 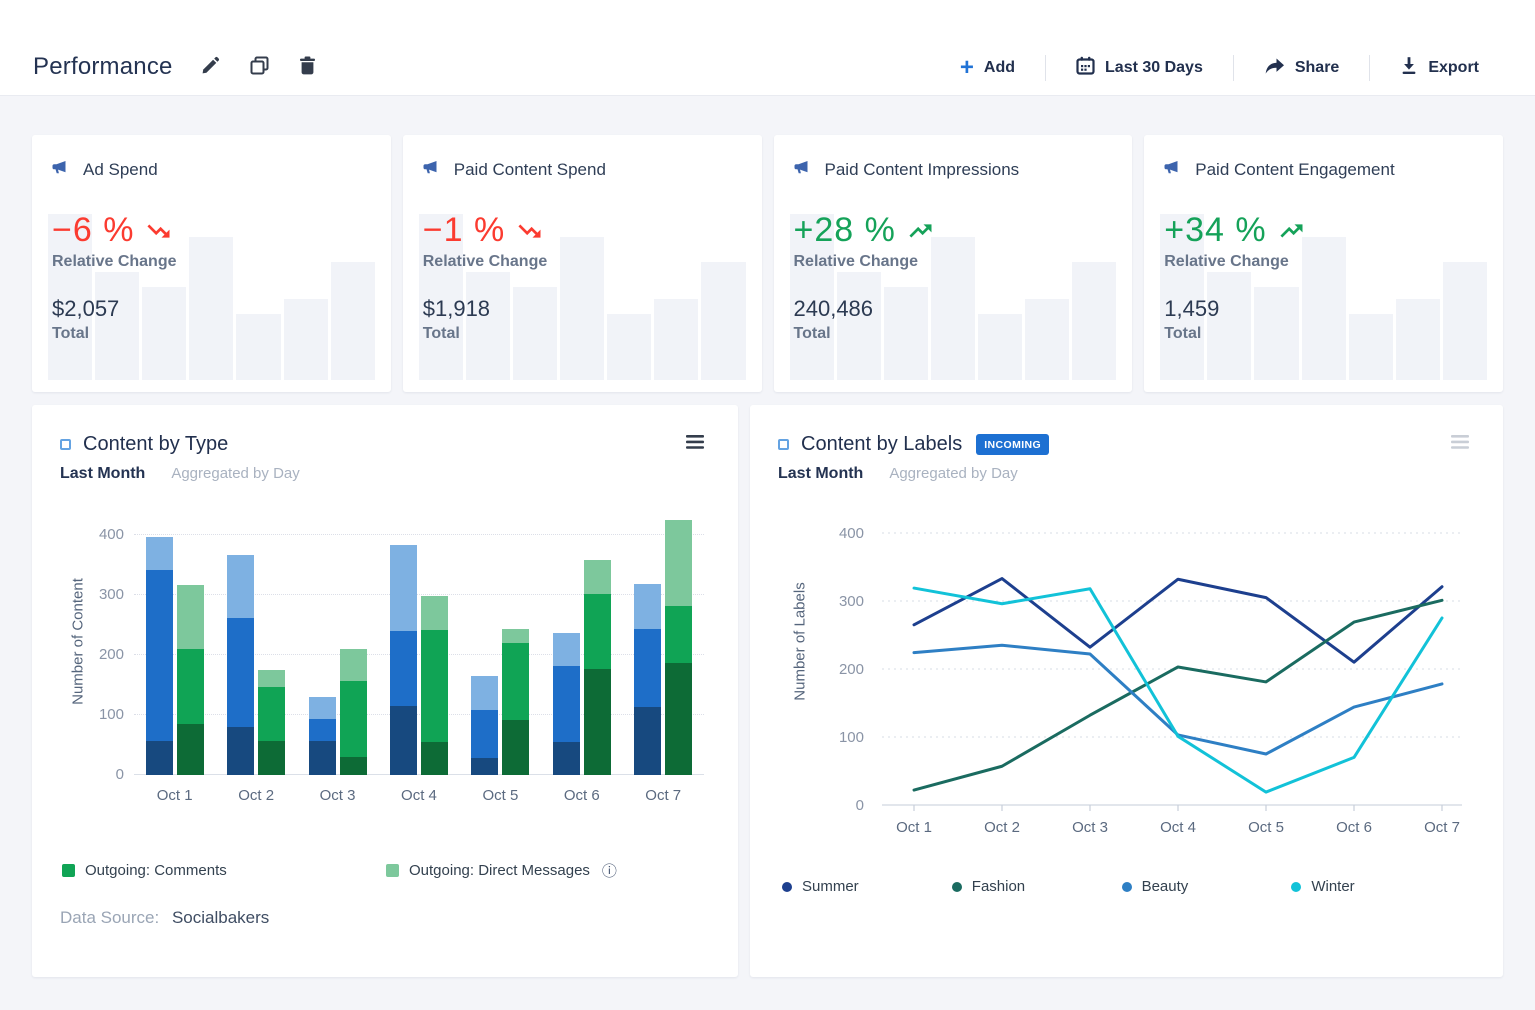 I want to click on export-button: Export, so click(x=1439, y=68).